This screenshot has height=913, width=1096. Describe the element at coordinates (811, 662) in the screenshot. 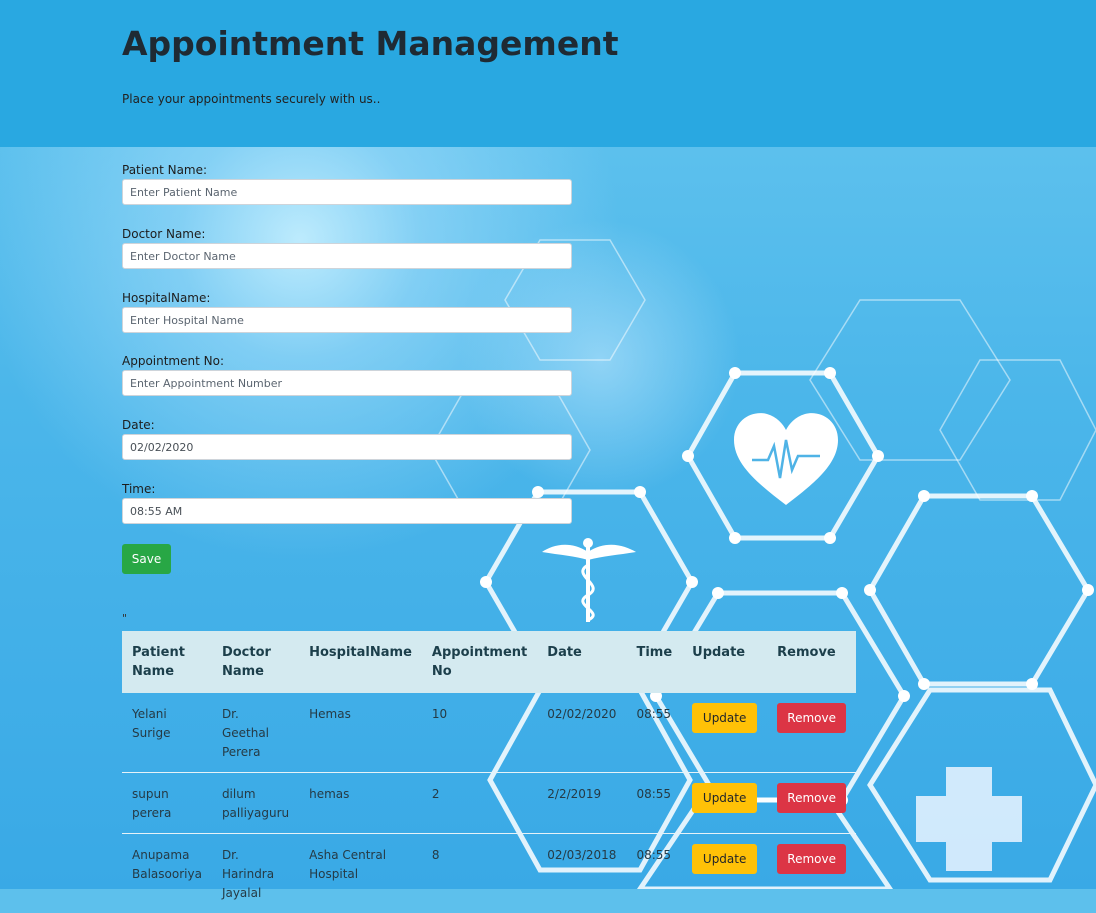

I see `col-remove: Remove` at that location.